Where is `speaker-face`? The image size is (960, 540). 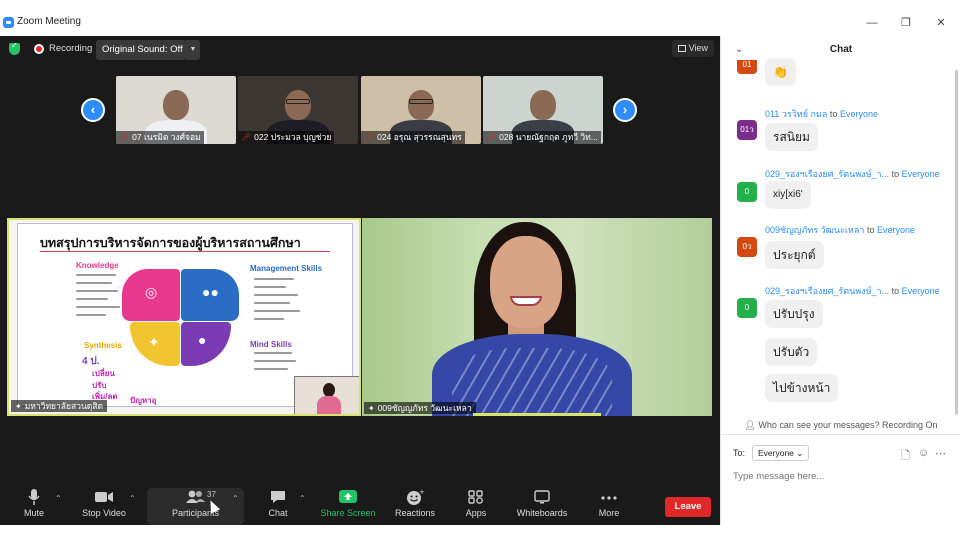 speaker-face is located at coordinates (526, 282).